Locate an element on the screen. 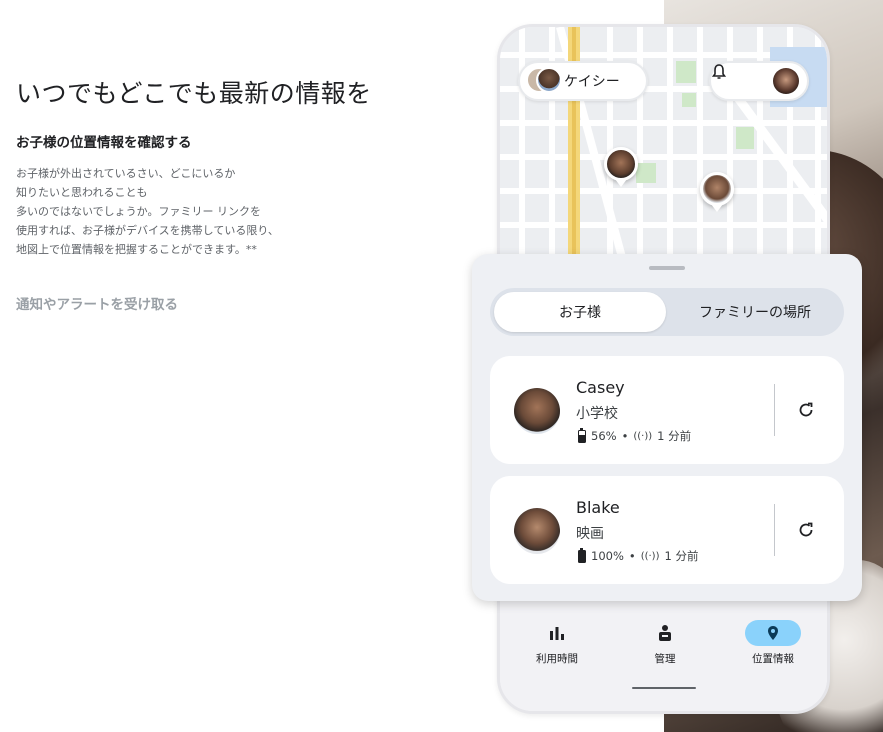 Image resolution: width=883 pixels, height=732 pixels. active-indicator is located at coordinates (773, 633).